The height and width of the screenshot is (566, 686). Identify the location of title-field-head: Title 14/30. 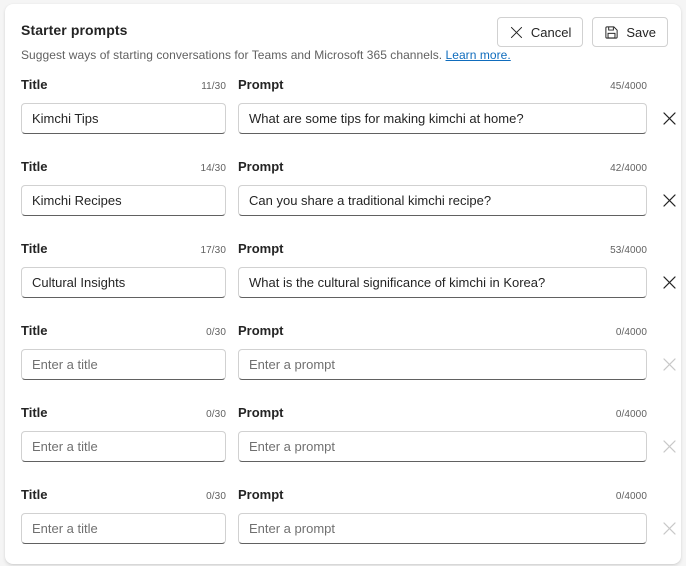
(123, 168).